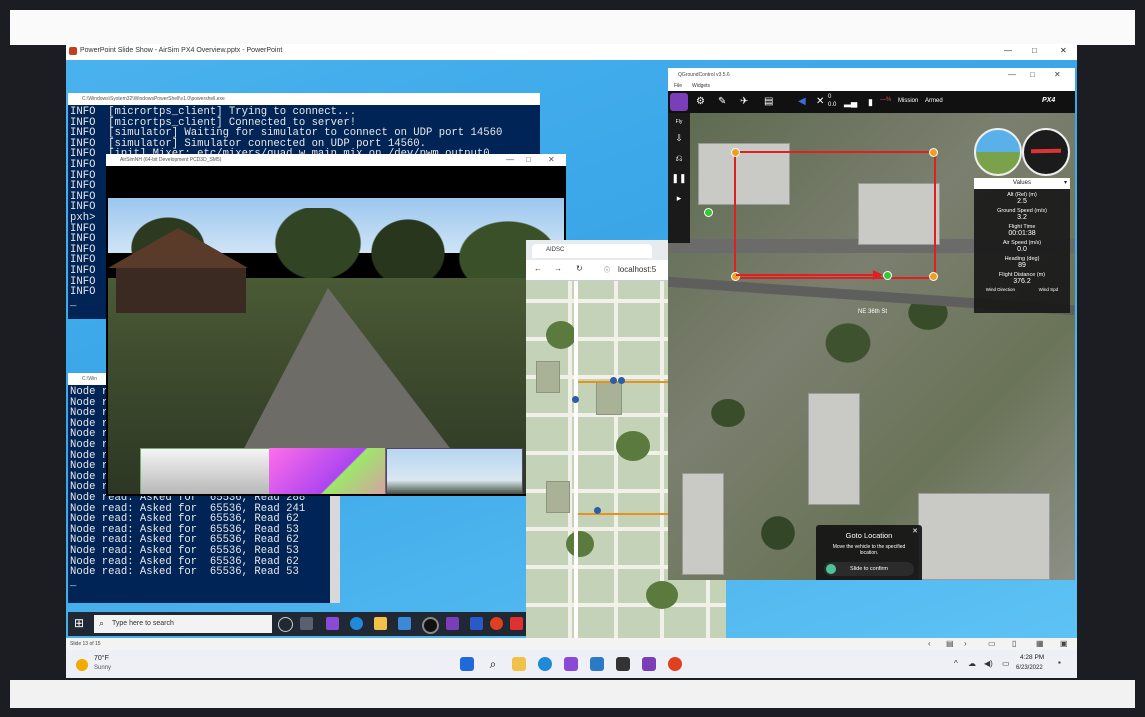 Image resolution: width=1145 pixels, height=717 pixels. Describe the element at coordinates (404, 623) in the screenshot. I see `monitor-icon` at that location.